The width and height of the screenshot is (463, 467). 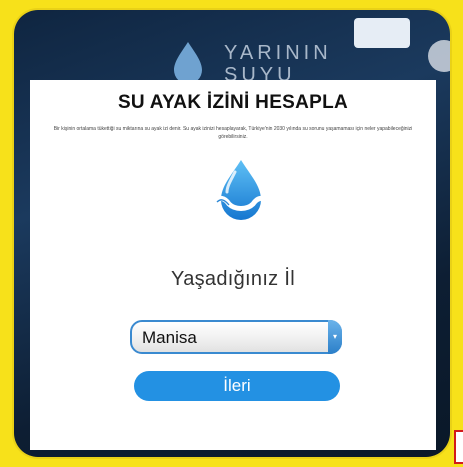 What do you see at coordinates (237, 386) in the screenshot?
I see `next-button: İleri` at bounding box center [237, 386].